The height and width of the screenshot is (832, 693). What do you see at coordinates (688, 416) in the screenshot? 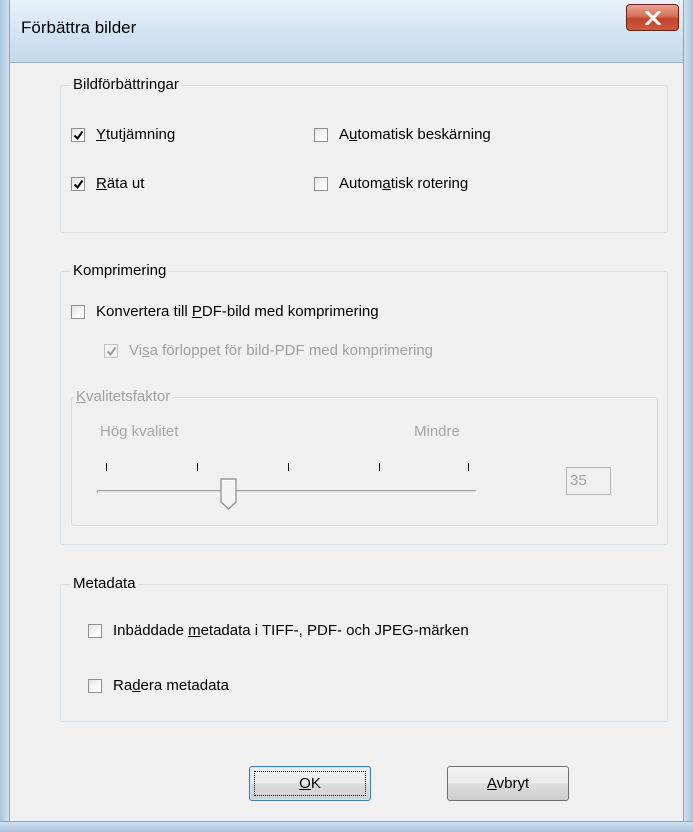
I see `window-frame-right` at bounding box center [688, 416].